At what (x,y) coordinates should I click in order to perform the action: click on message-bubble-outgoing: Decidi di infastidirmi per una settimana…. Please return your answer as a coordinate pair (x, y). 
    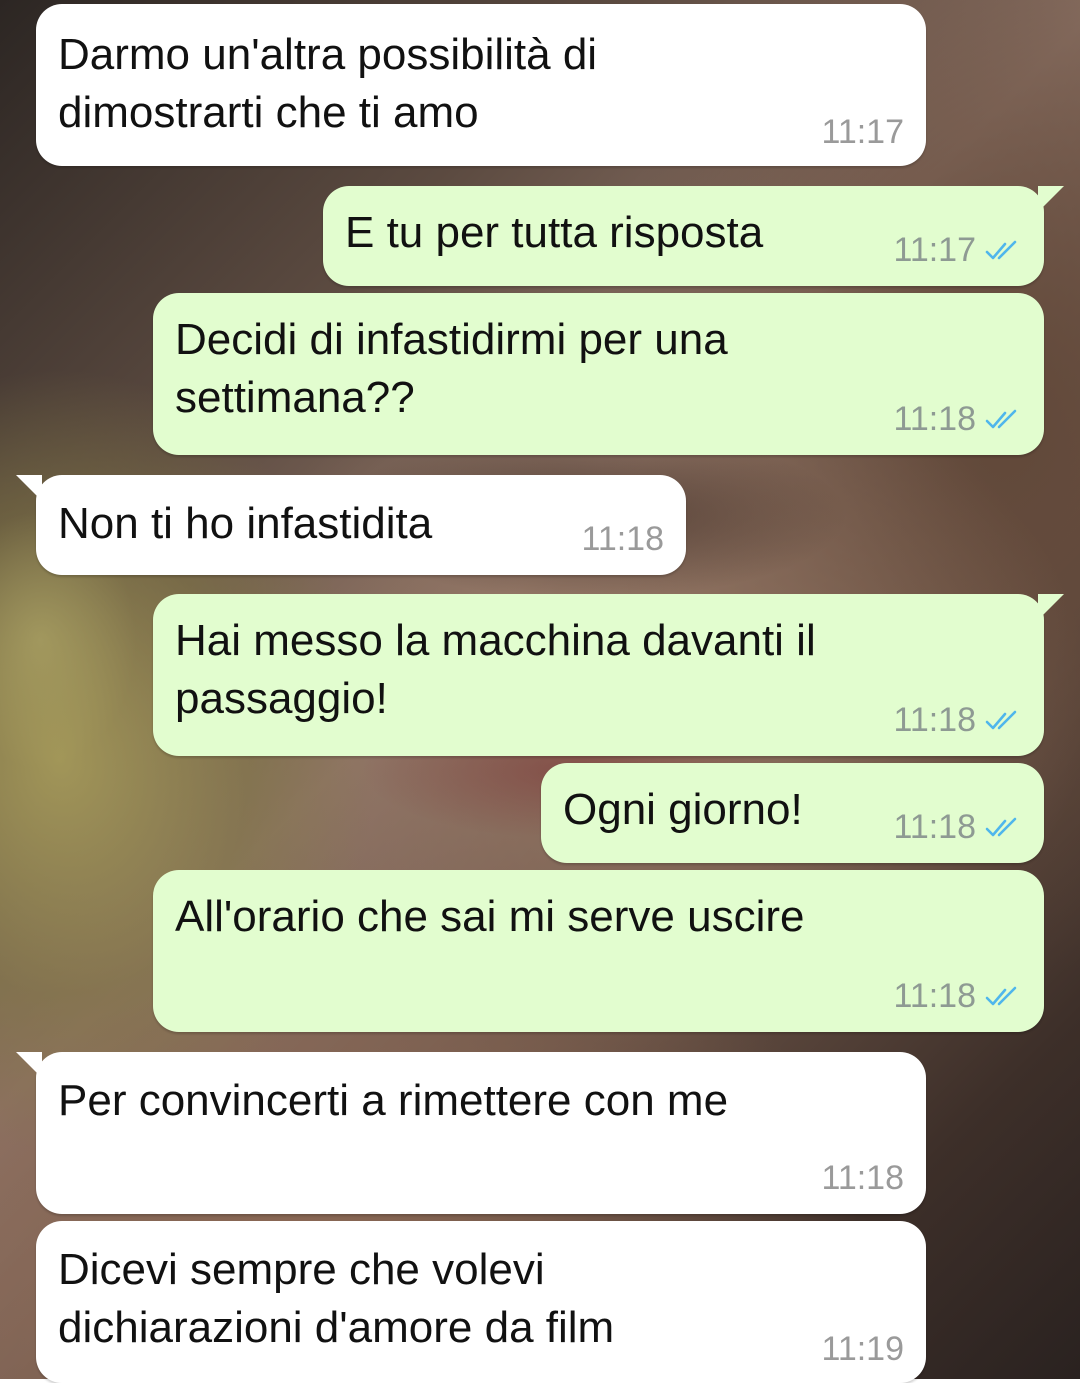
    Looking at the image, I should click on (598, 374).